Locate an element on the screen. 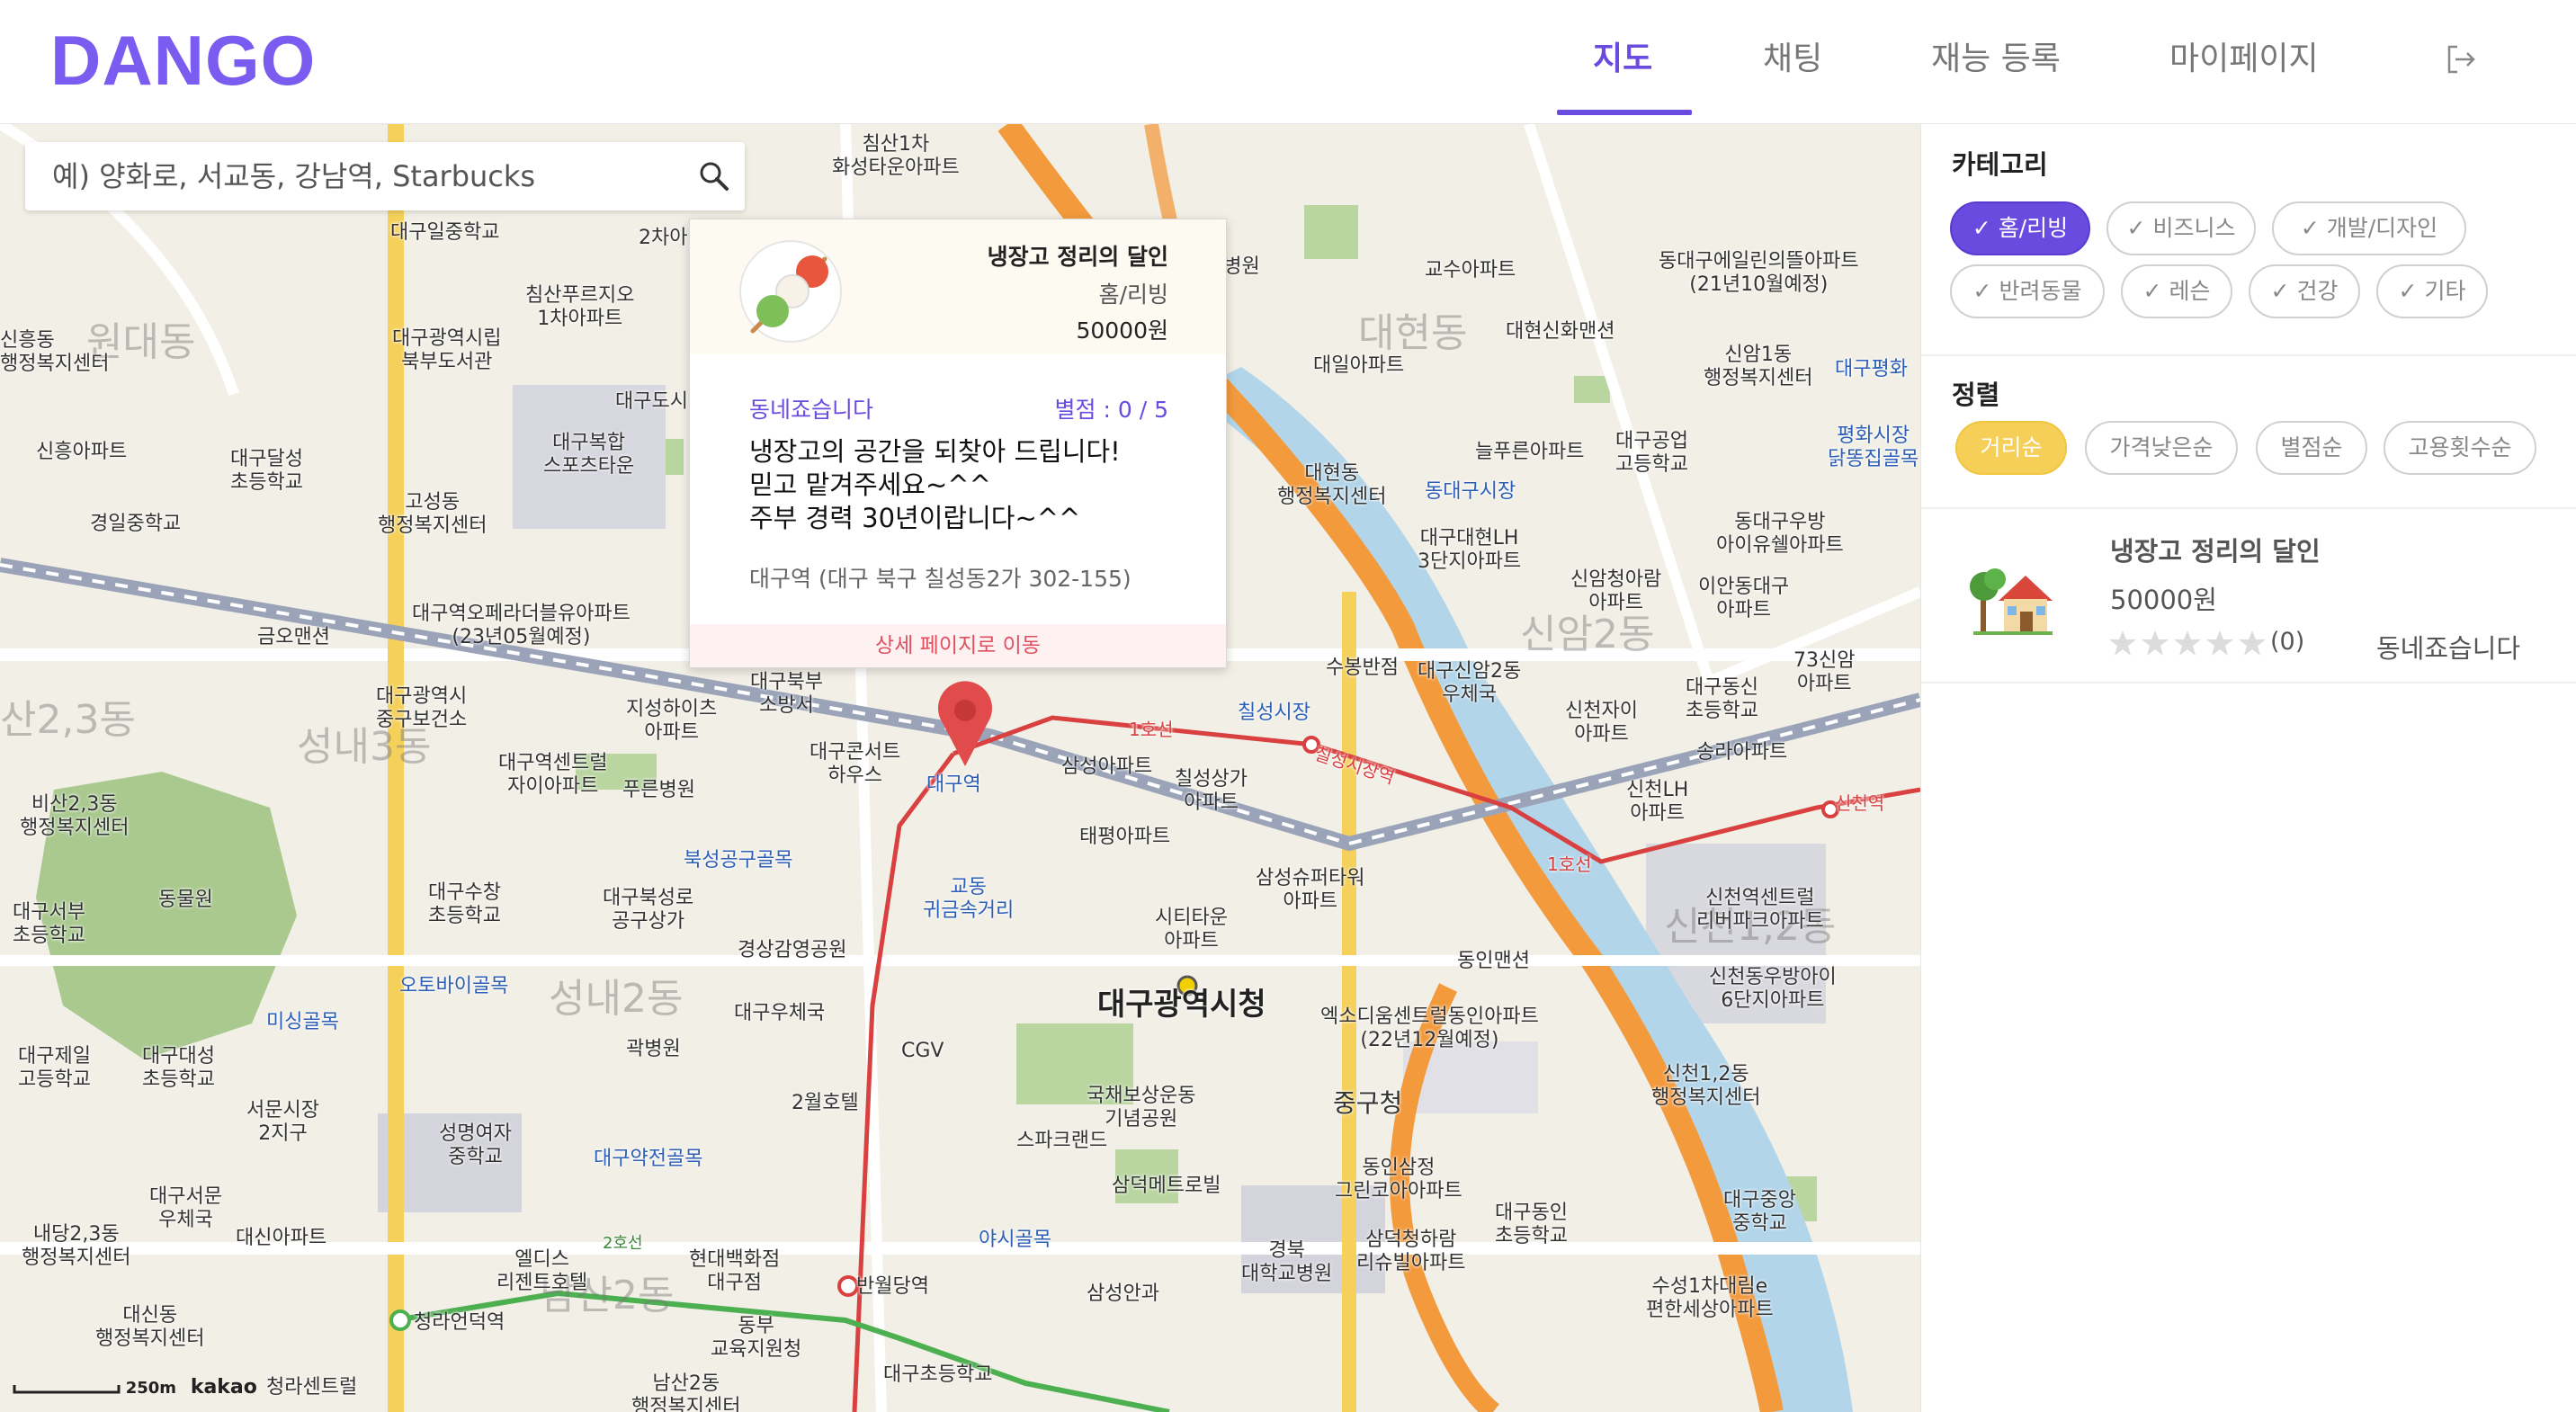 Image resolution: width=2576 pixels, height=1412 pixels. logout-icon is located at coordinates (2461, 59).